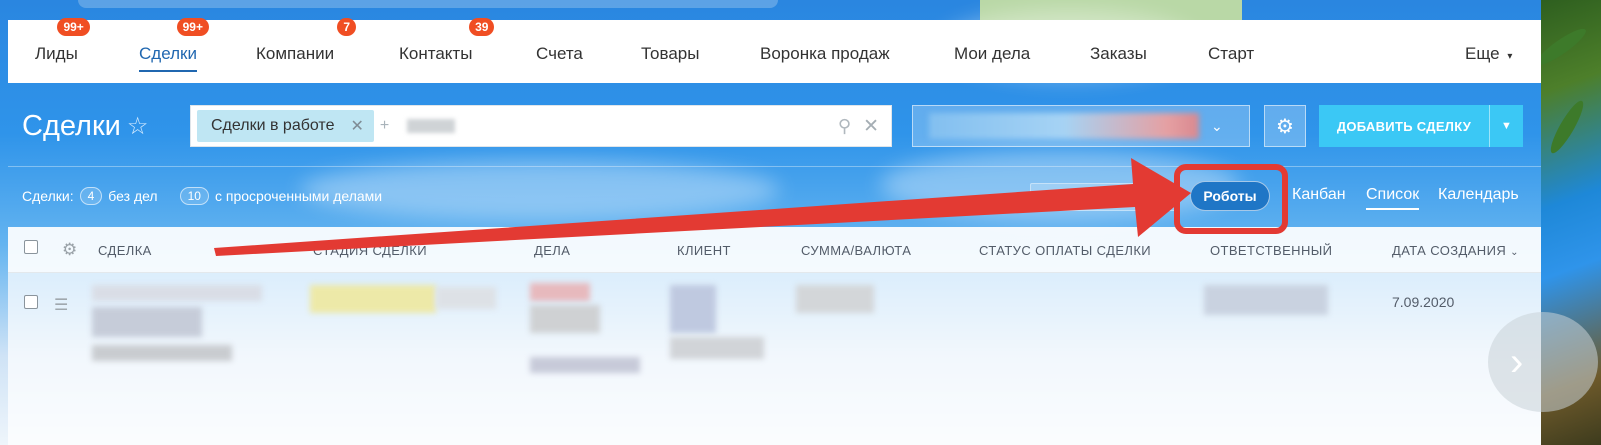 This screenshot has width=1601, height=445. I want to click on nav-item-sales-funnel: Воронка продаж, so click(825, 54).